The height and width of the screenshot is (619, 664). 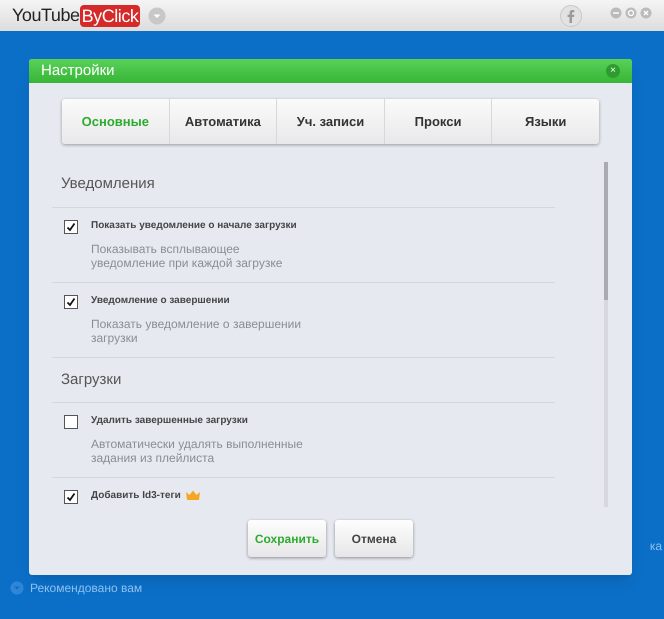 I want to click on background-text: ка, so click(x=656, y=546).